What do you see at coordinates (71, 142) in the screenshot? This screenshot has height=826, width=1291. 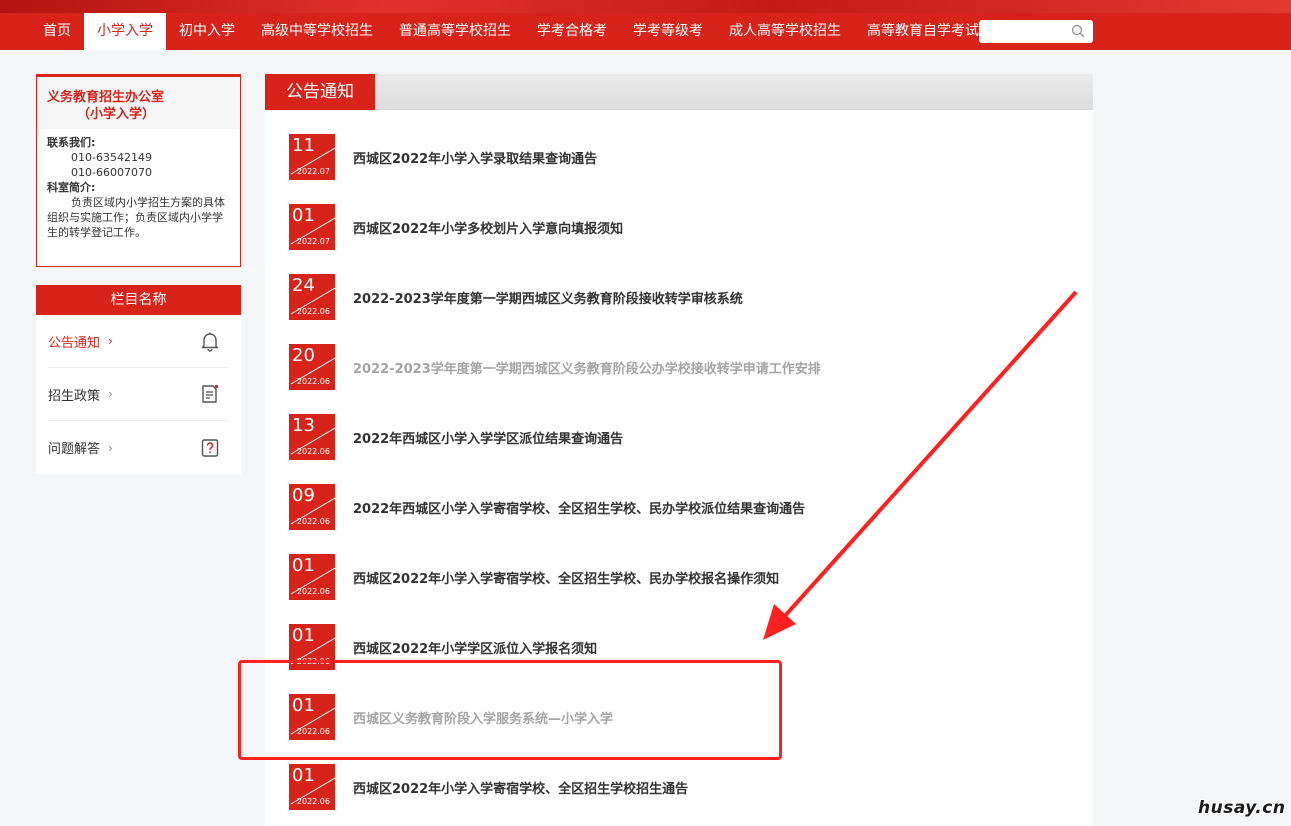 I see `contact-label: 联系我们:` at bounding box center [71, 142].